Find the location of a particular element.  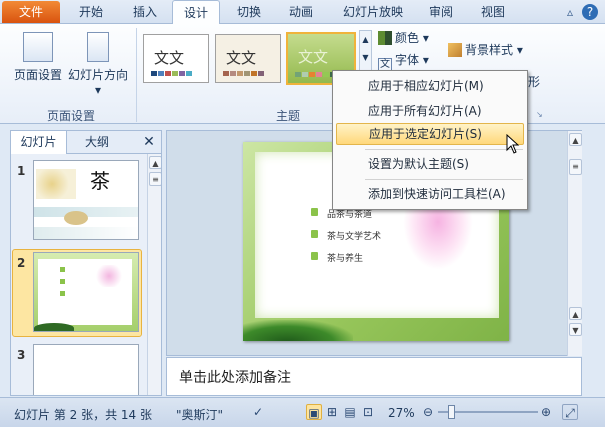

slide-orientation-icon is located at coordinates (98, 47).